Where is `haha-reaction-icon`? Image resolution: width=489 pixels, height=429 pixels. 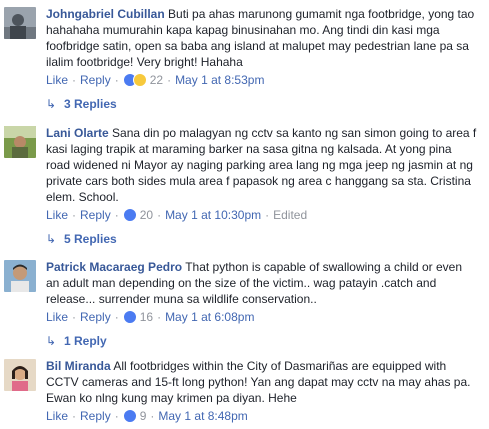
haha-reaction-icon is located at coordinates (139, 80).